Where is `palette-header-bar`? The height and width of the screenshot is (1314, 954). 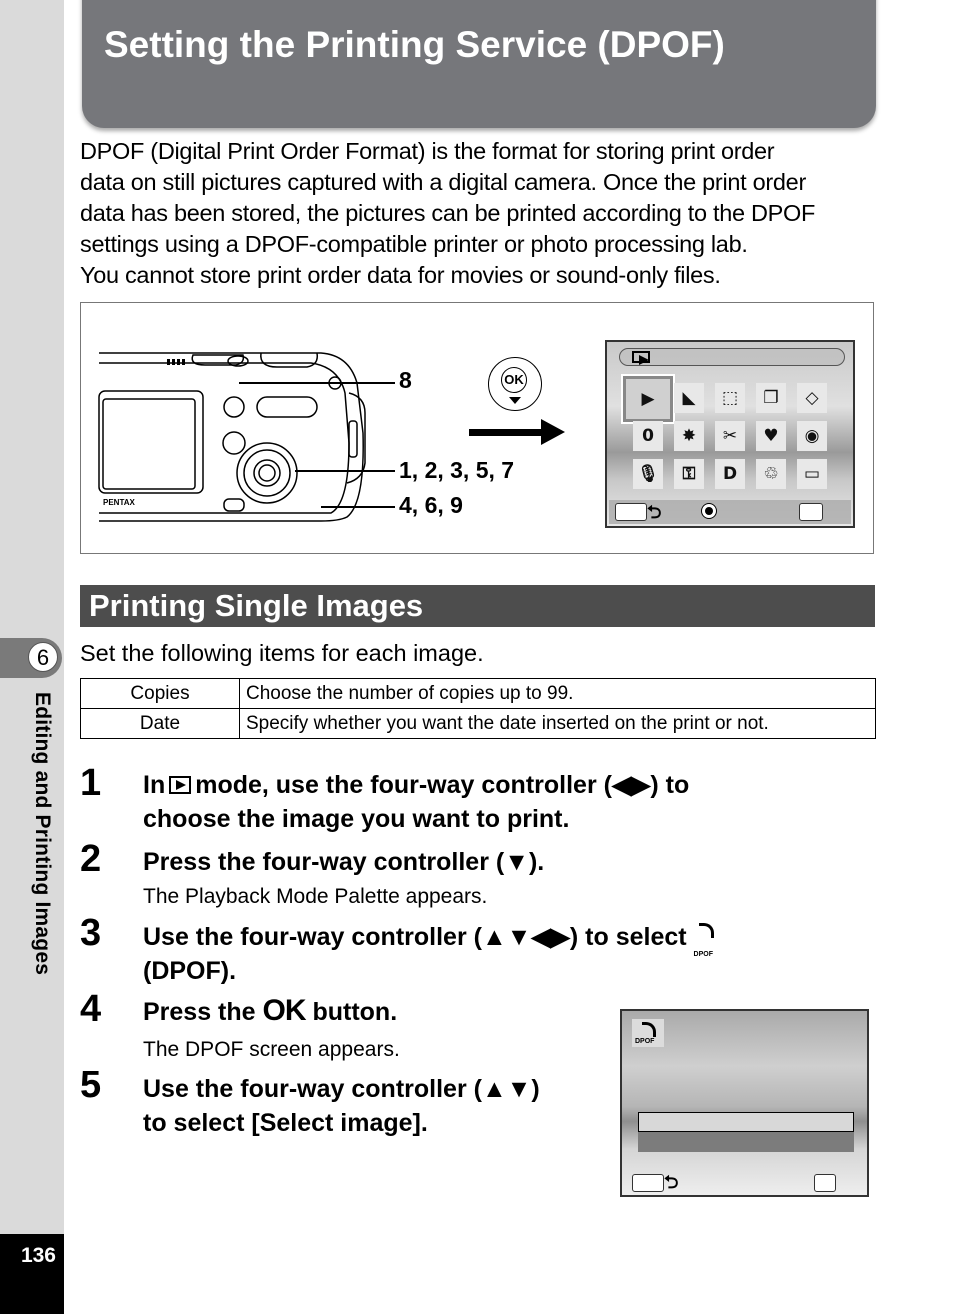 palette-header-bar is located at coordinates (732, 357).